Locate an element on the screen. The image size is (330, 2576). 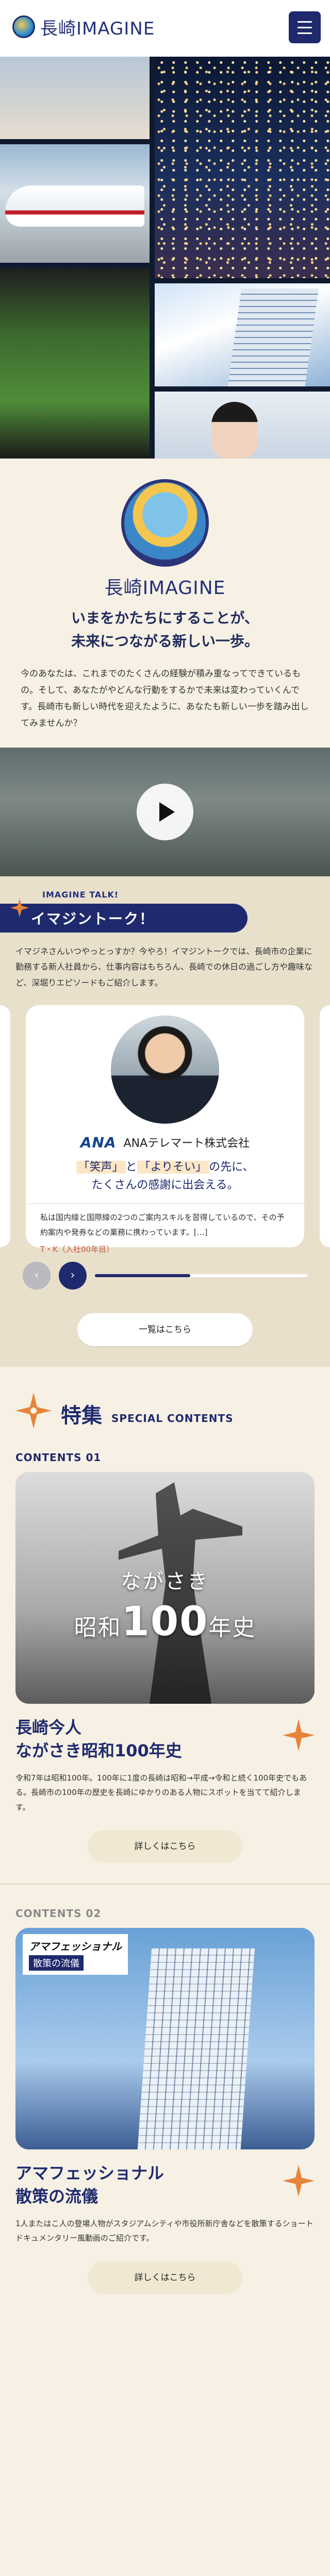
site-header: 長崎IMAGINE is located at coordinates (165, 28).